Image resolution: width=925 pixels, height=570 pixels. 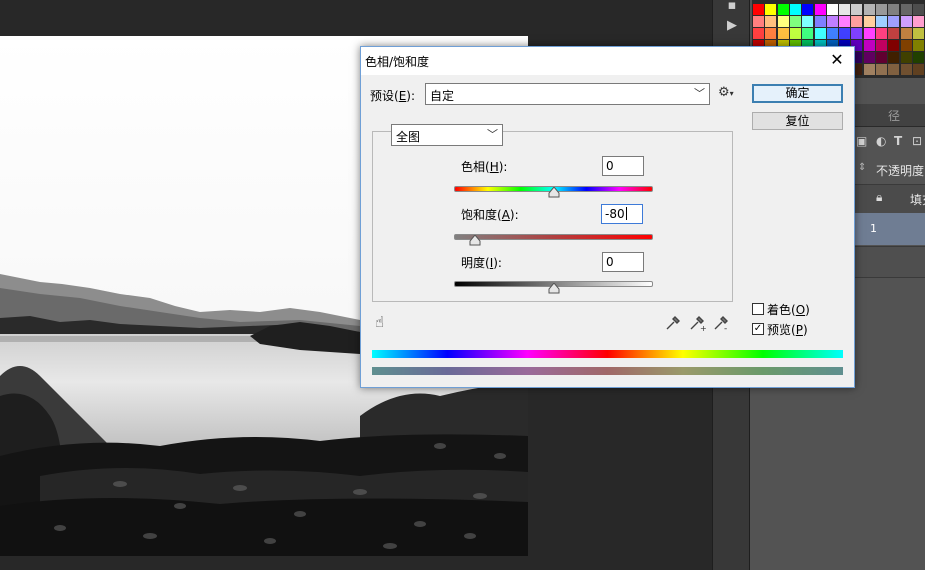 What do you see at coordinates (797, 121) in the screenshot?
I see `reset-button: 复位` at bounding box center [797, 121].